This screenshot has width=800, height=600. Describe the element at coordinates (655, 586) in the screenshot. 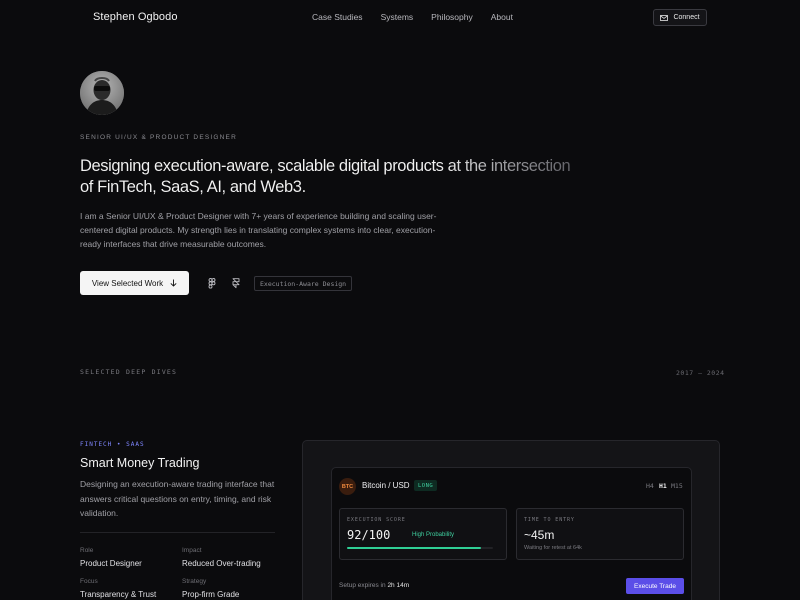

I see `execute-trade-button: Execute Trade` at that location.